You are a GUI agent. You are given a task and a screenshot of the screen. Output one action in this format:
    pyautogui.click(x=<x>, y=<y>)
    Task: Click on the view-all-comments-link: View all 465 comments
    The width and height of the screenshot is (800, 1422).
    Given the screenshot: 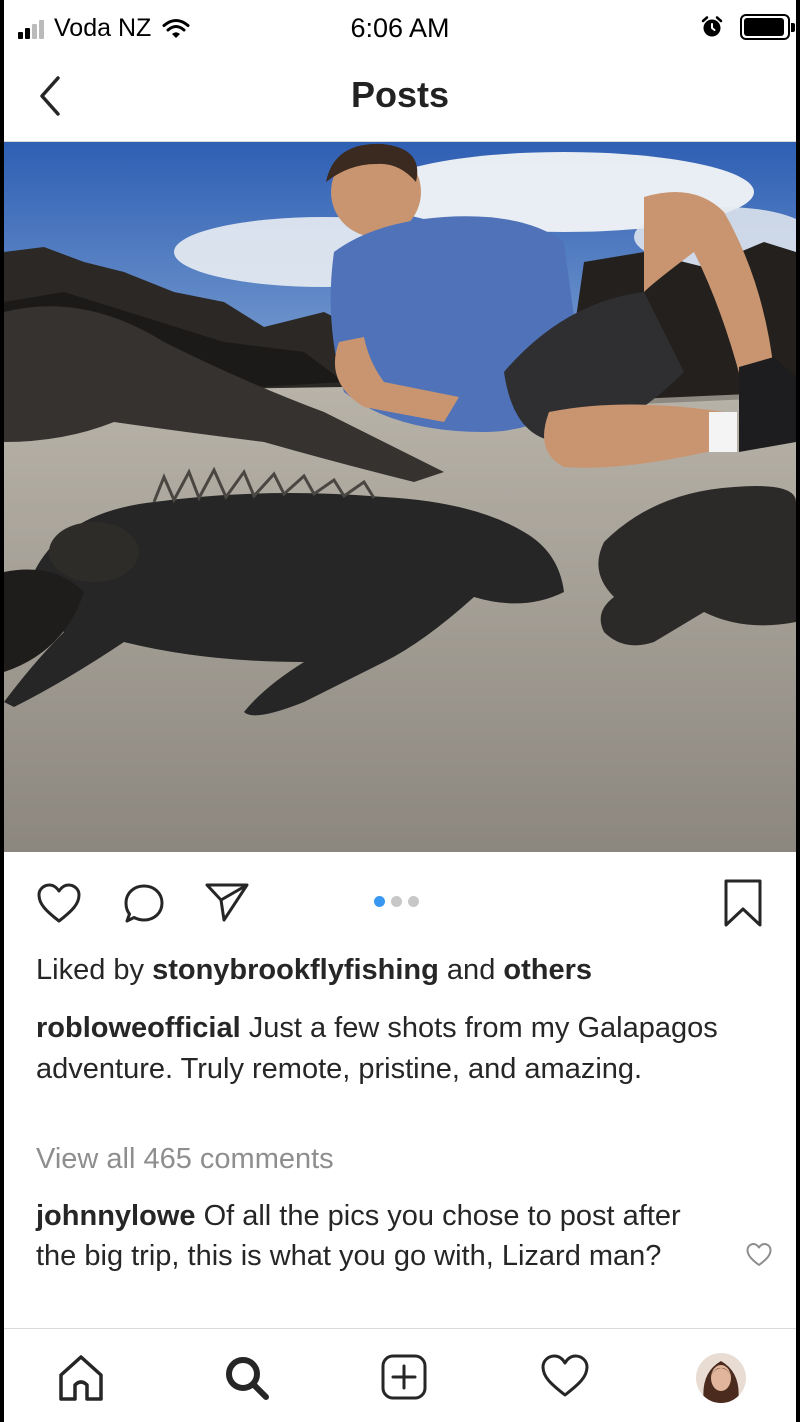 What is the action you would take?
    pyautogui.click(x=185, y=1159)
    